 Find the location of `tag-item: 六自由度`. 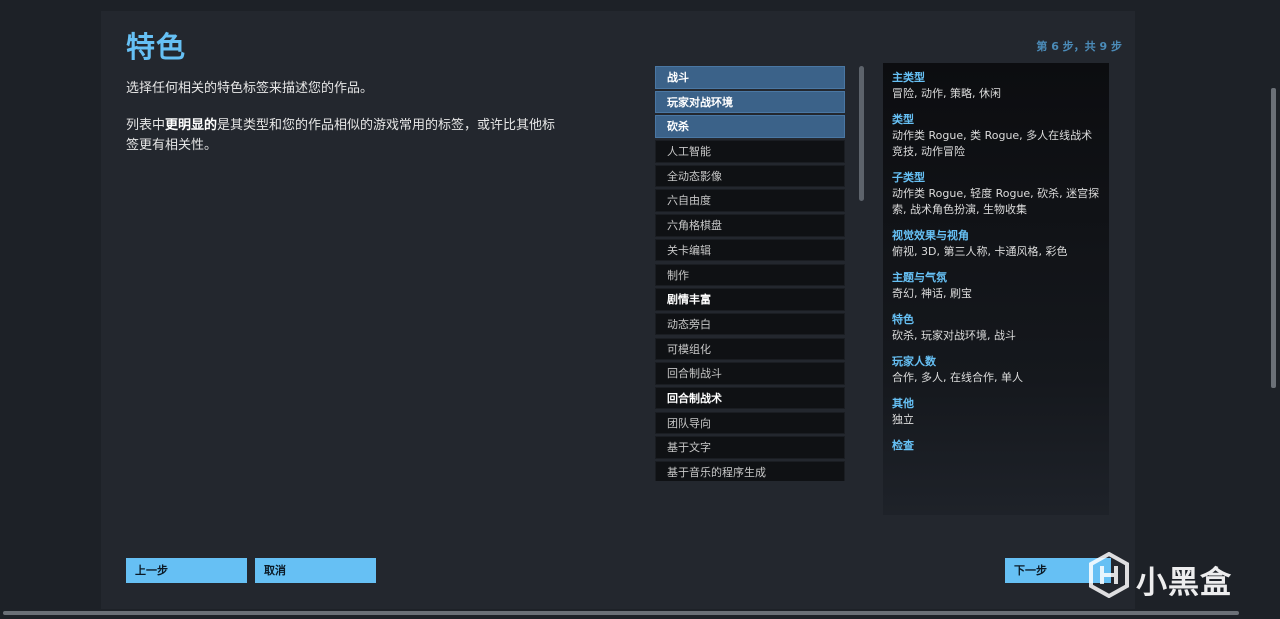

tag-item: 六自由度 is located at coordinates (750, 200).